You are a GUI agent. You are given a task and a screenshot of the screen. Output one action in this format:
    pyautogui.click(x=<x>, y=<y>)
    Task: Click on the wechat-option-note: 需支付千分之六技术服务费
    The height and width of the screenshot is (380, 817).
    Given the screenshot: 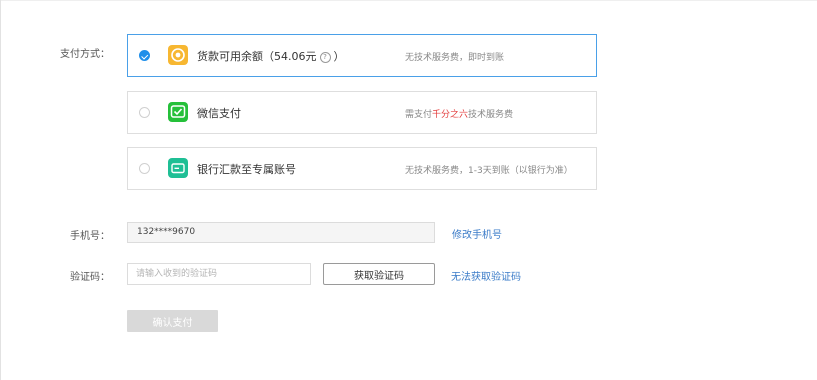 What is the action you would take?
    pyautogui.click(x=459, y=113)
    